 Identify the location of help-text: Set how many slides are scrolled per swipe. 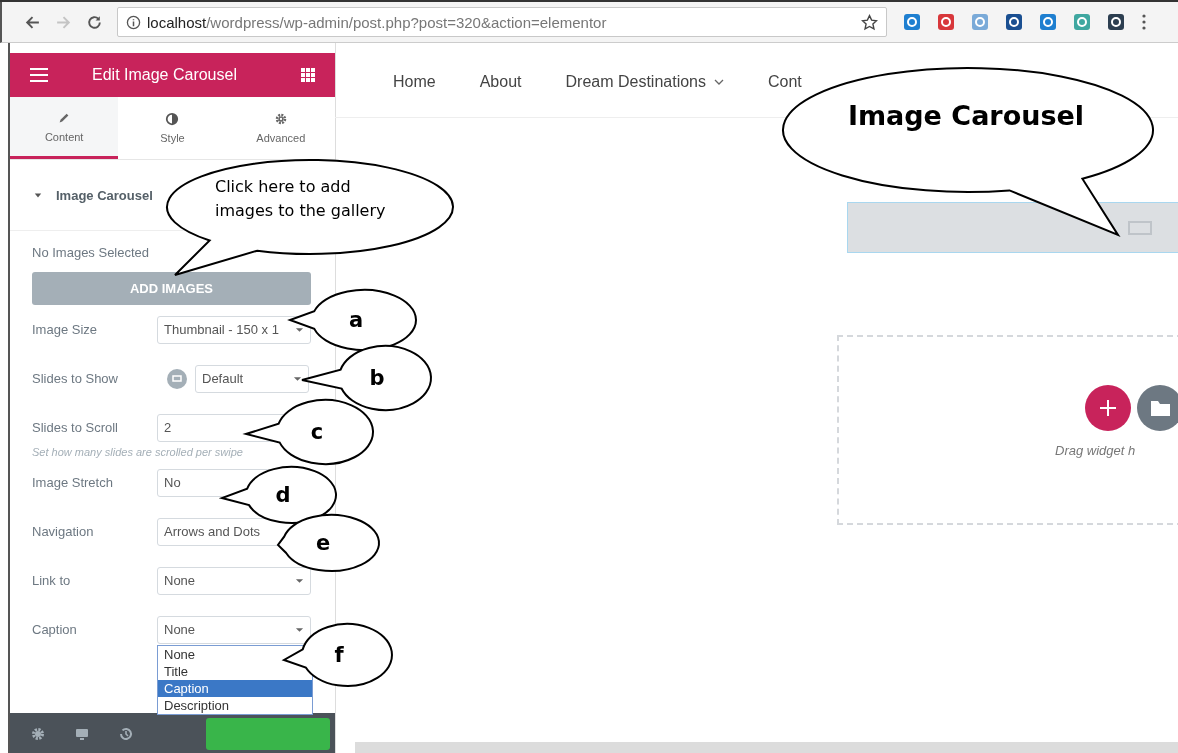
(138, 452).